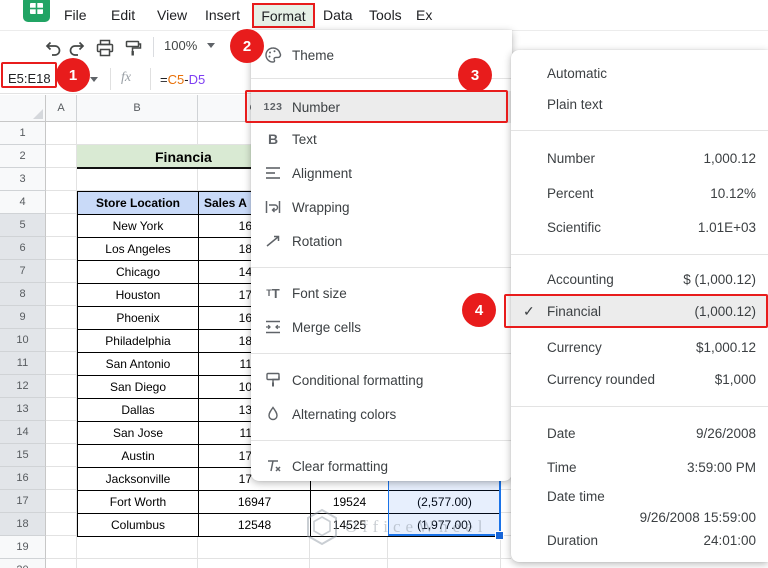 Image resolution: width=768 pixels, height=568 pixels. Describe the element at coordinates (499, 535) in the screenshot. I see `selection-fill-handle` at that location.